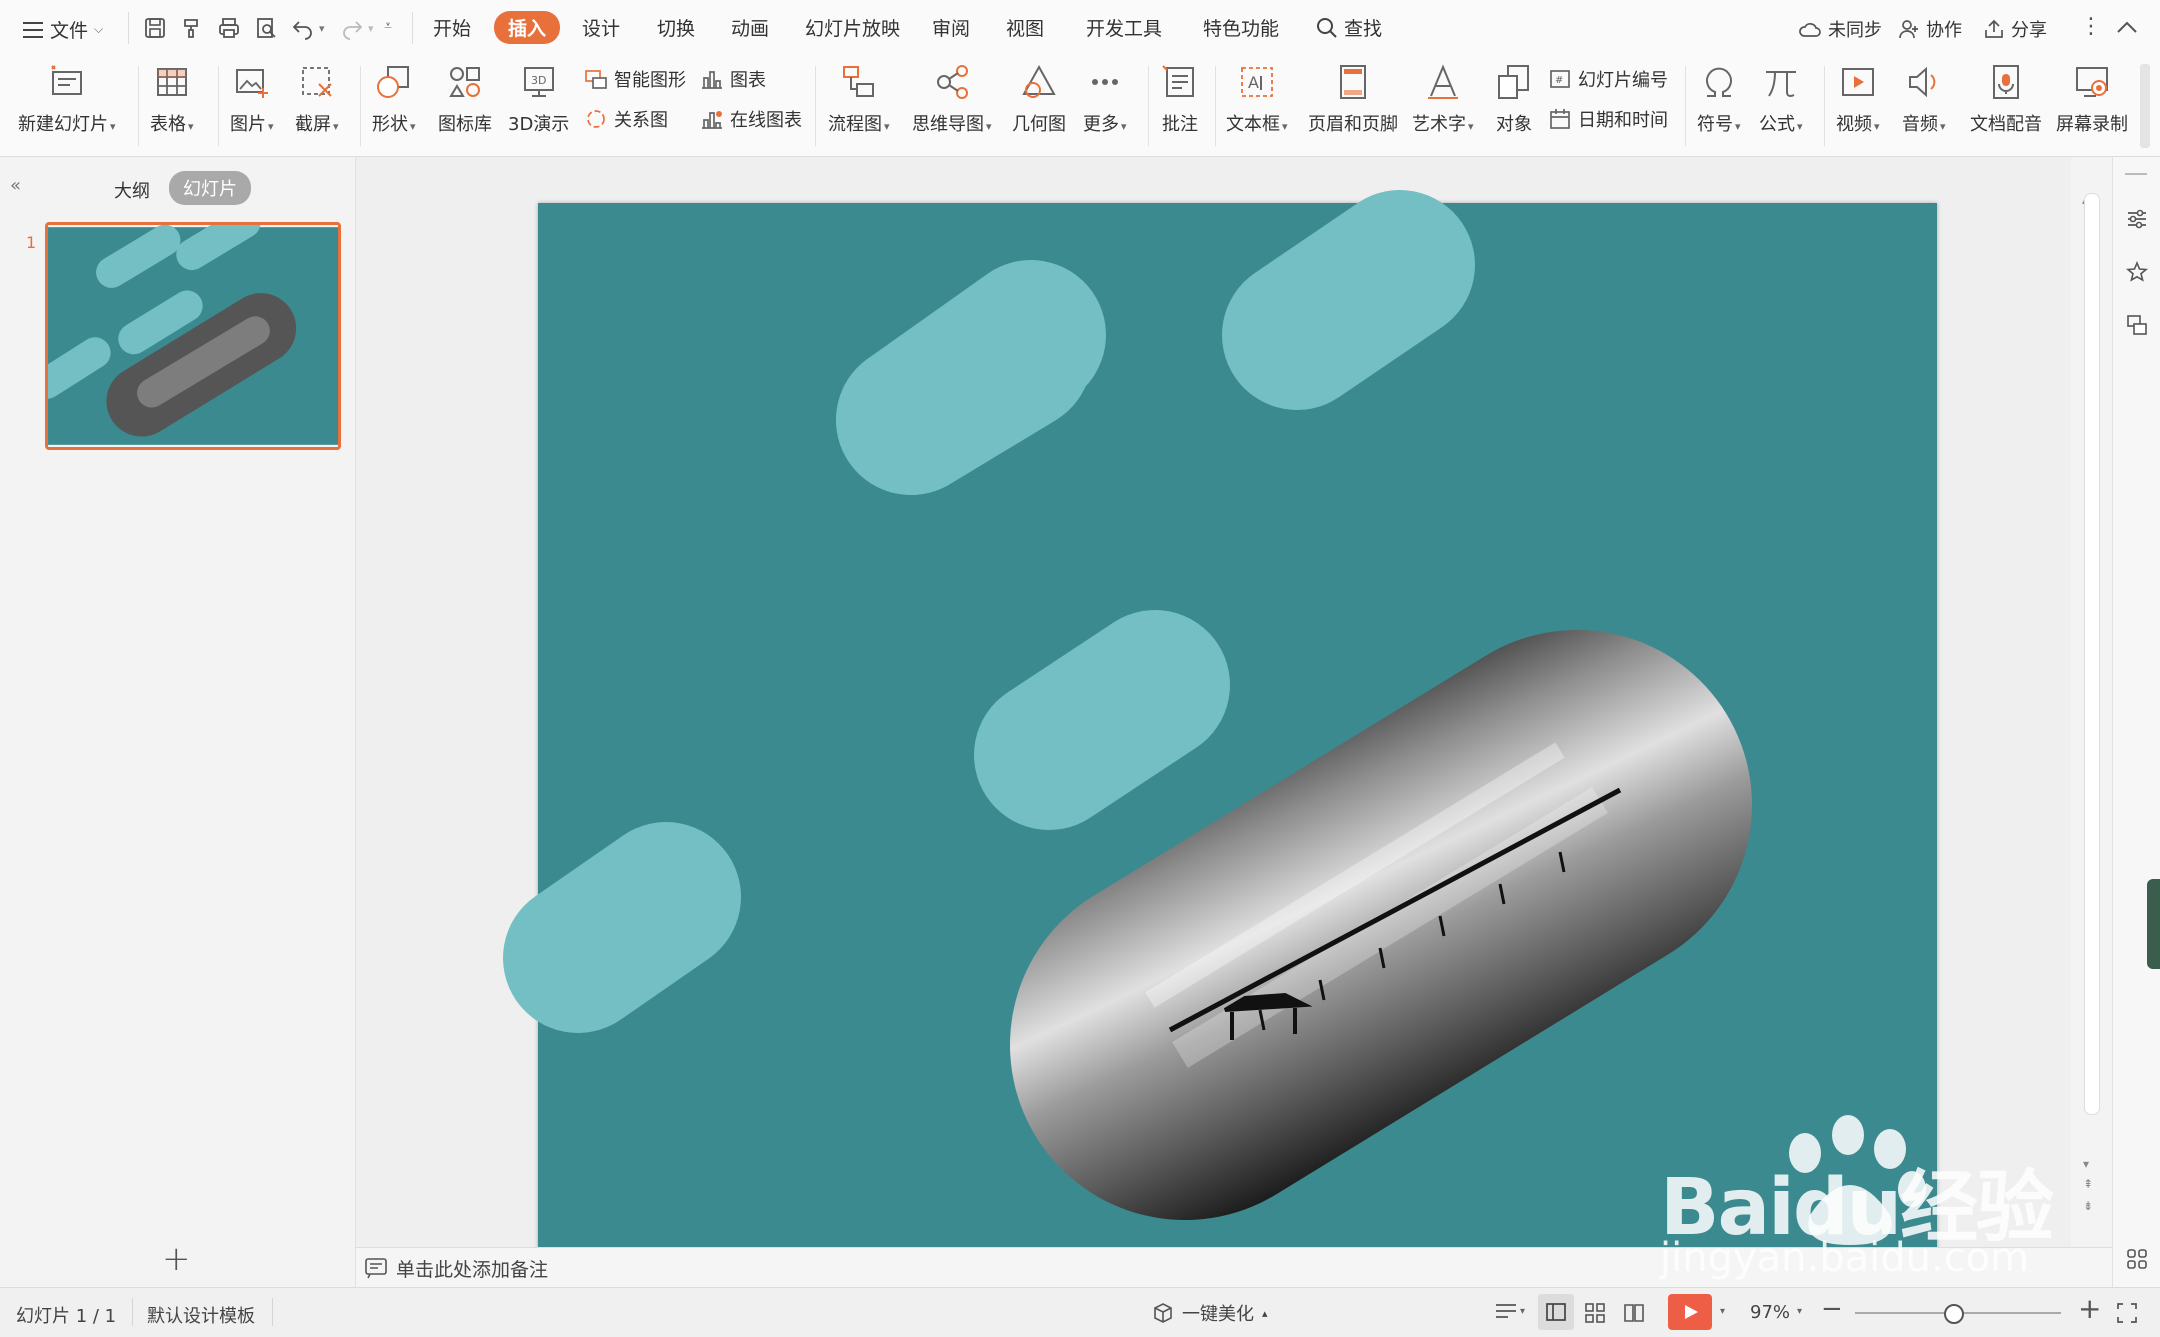  What do you see at coordinates (2137, 219) in the screenshot?
I see `settings-sliders-icon` at bounding box center [2137, 219].